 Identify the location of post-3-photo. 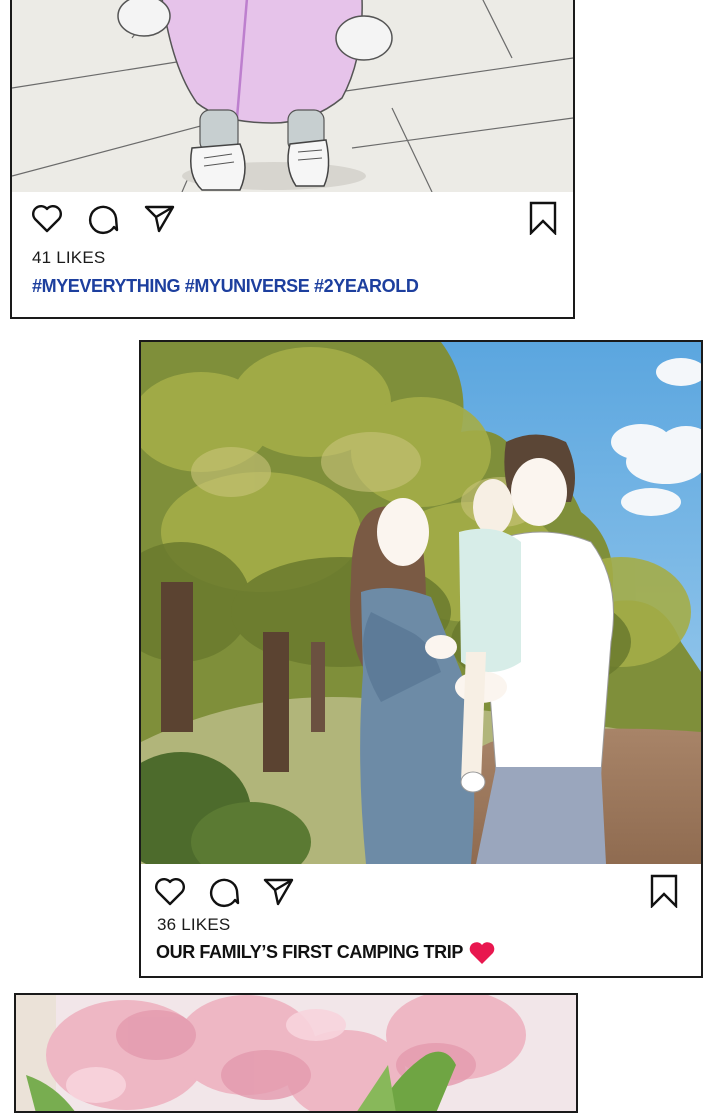
(296, 1053).